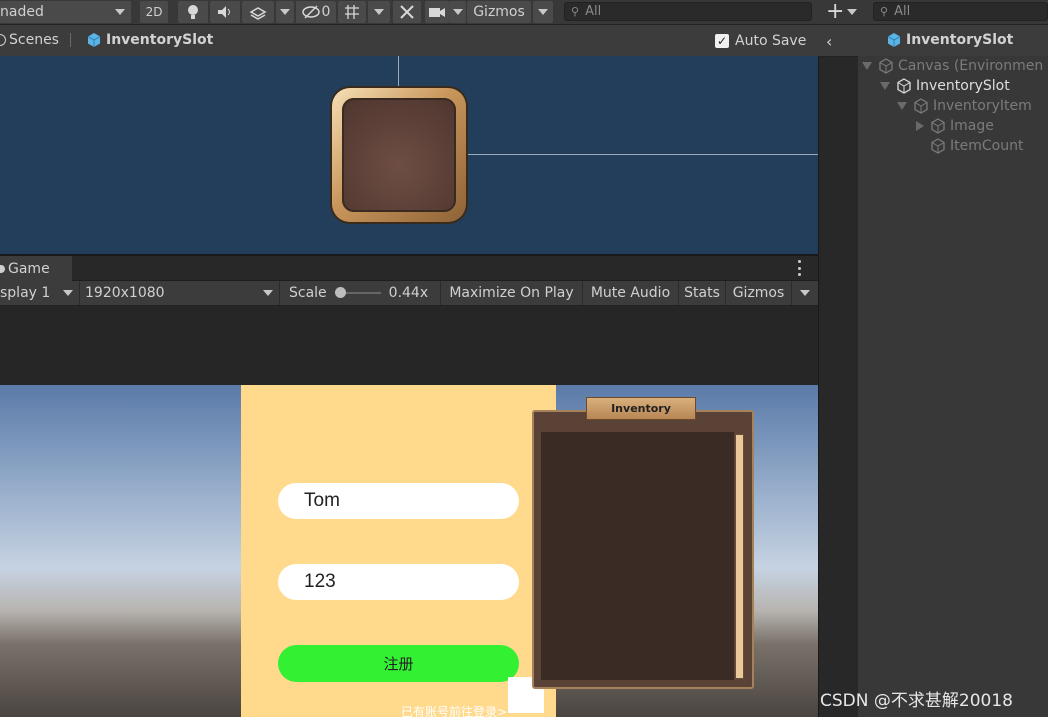 The width and height of the screenshot is (1048, 717). I want to click on inventory-title: Inventory, so click(641, 408).